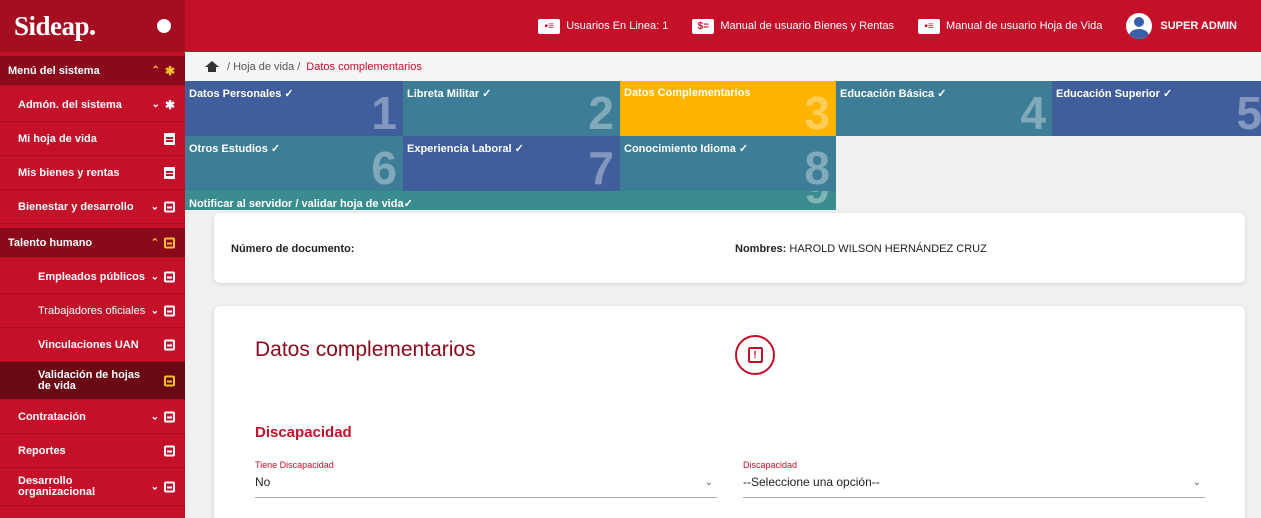  What do you see at coordinates (92, 311) in the screenshot?
I see `sidebar-item-trabajadores-oficiales: Trabajadores oficiales ⌄` at bounding box center [92, 311].